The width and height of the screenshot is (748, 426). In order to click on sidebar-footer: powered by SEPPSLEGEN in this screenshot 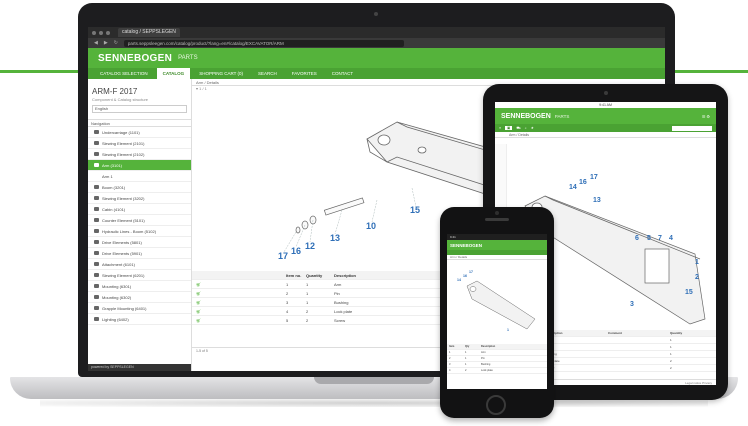, I will do `click(139, 367)`.